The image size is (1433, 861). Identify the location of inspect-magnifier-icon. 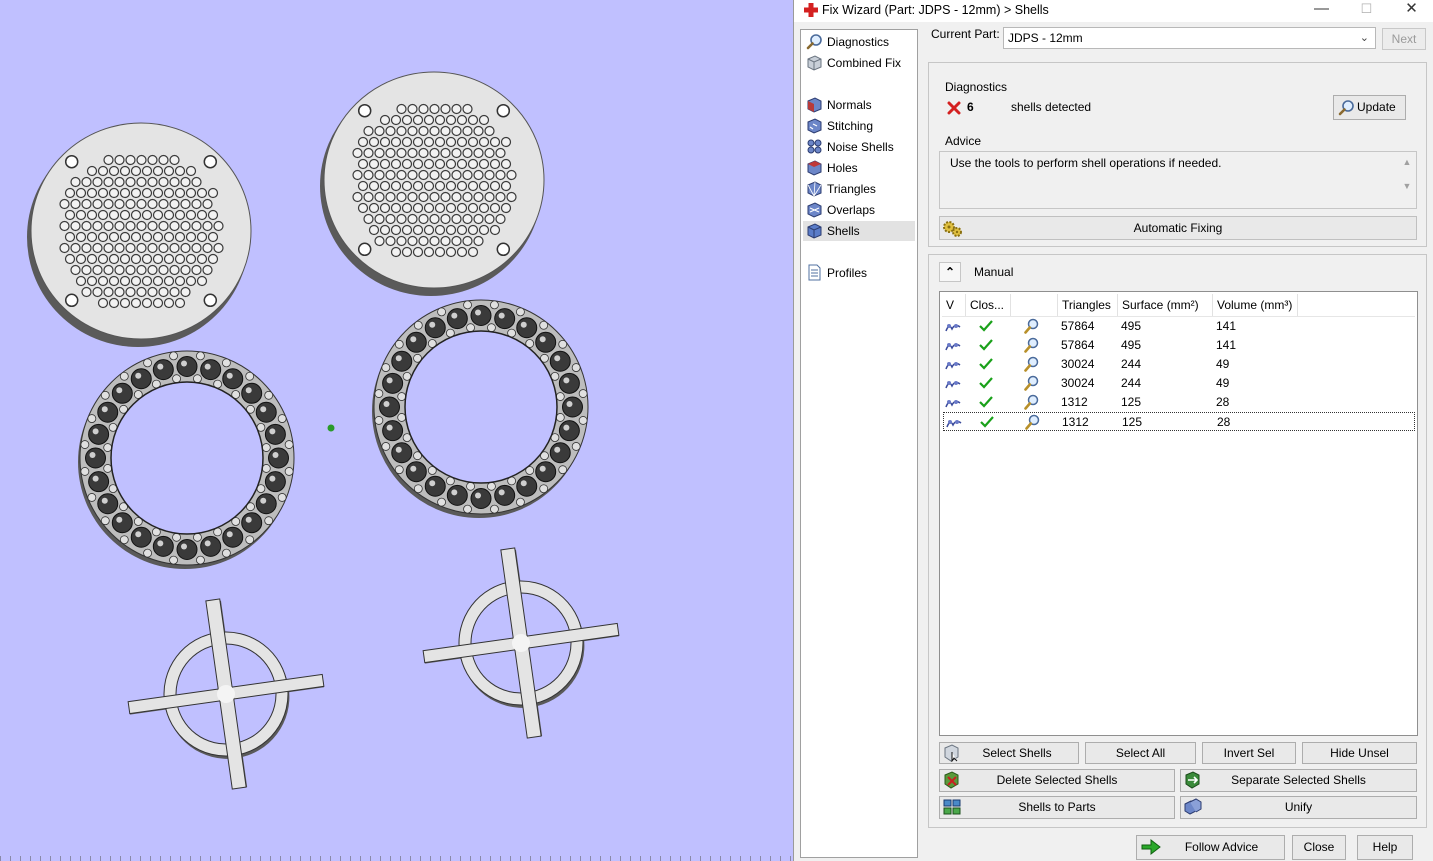
(1032, 425).